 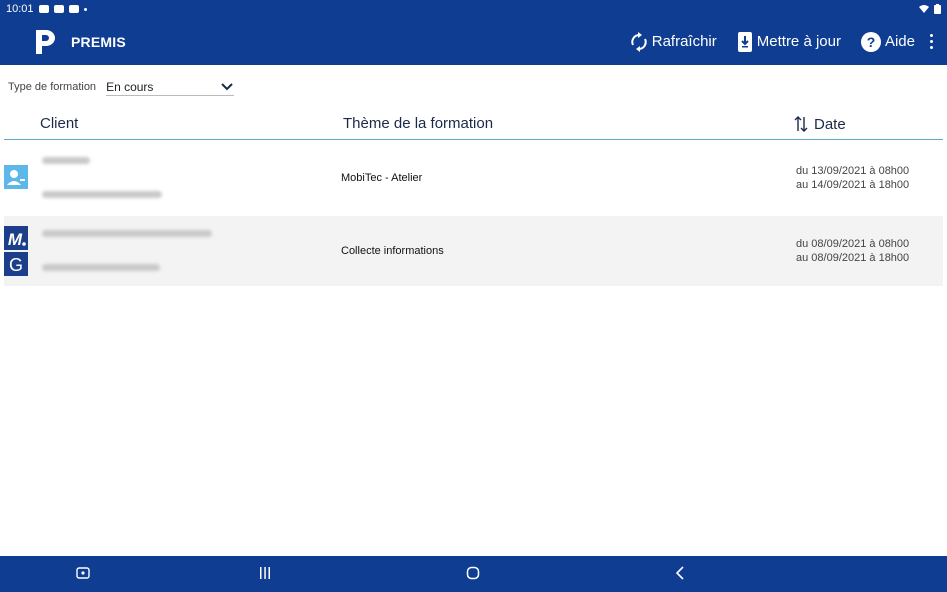 I want to click on battery-icon, so click(x=937, y=9).